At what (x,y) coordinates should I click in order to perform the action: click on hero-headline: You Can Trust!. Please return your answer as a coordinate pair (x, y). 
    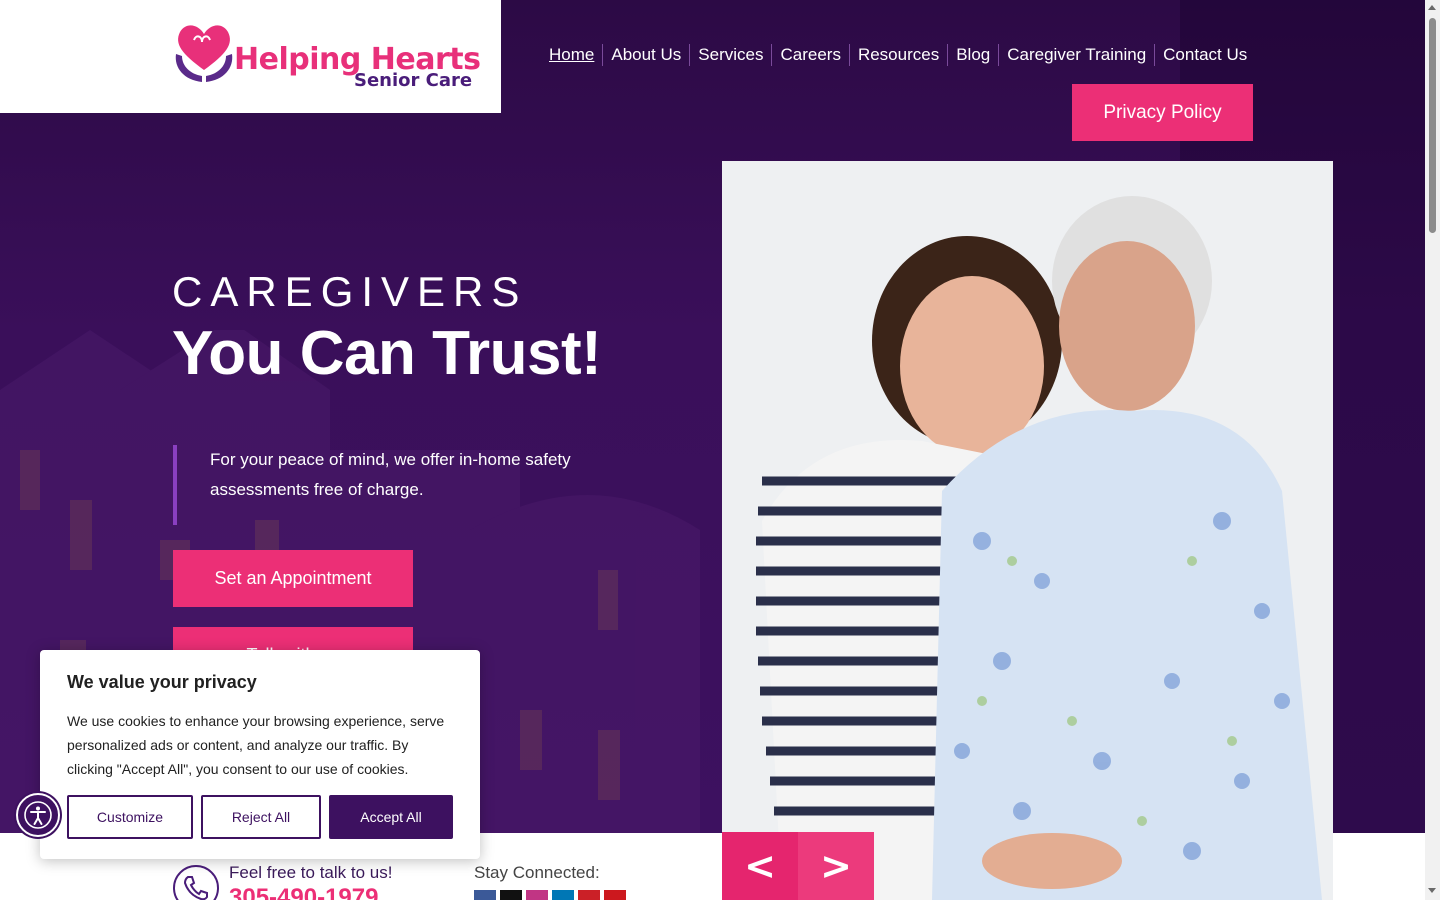
    Looking at the image, I should click on (387, 353).